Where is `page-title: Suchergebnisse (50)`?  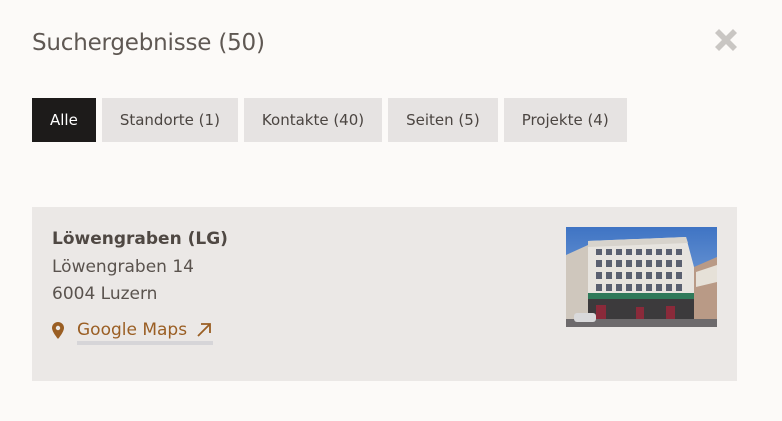 page-title: Suchergebnisse (50) is located at coordinates (148, 43).